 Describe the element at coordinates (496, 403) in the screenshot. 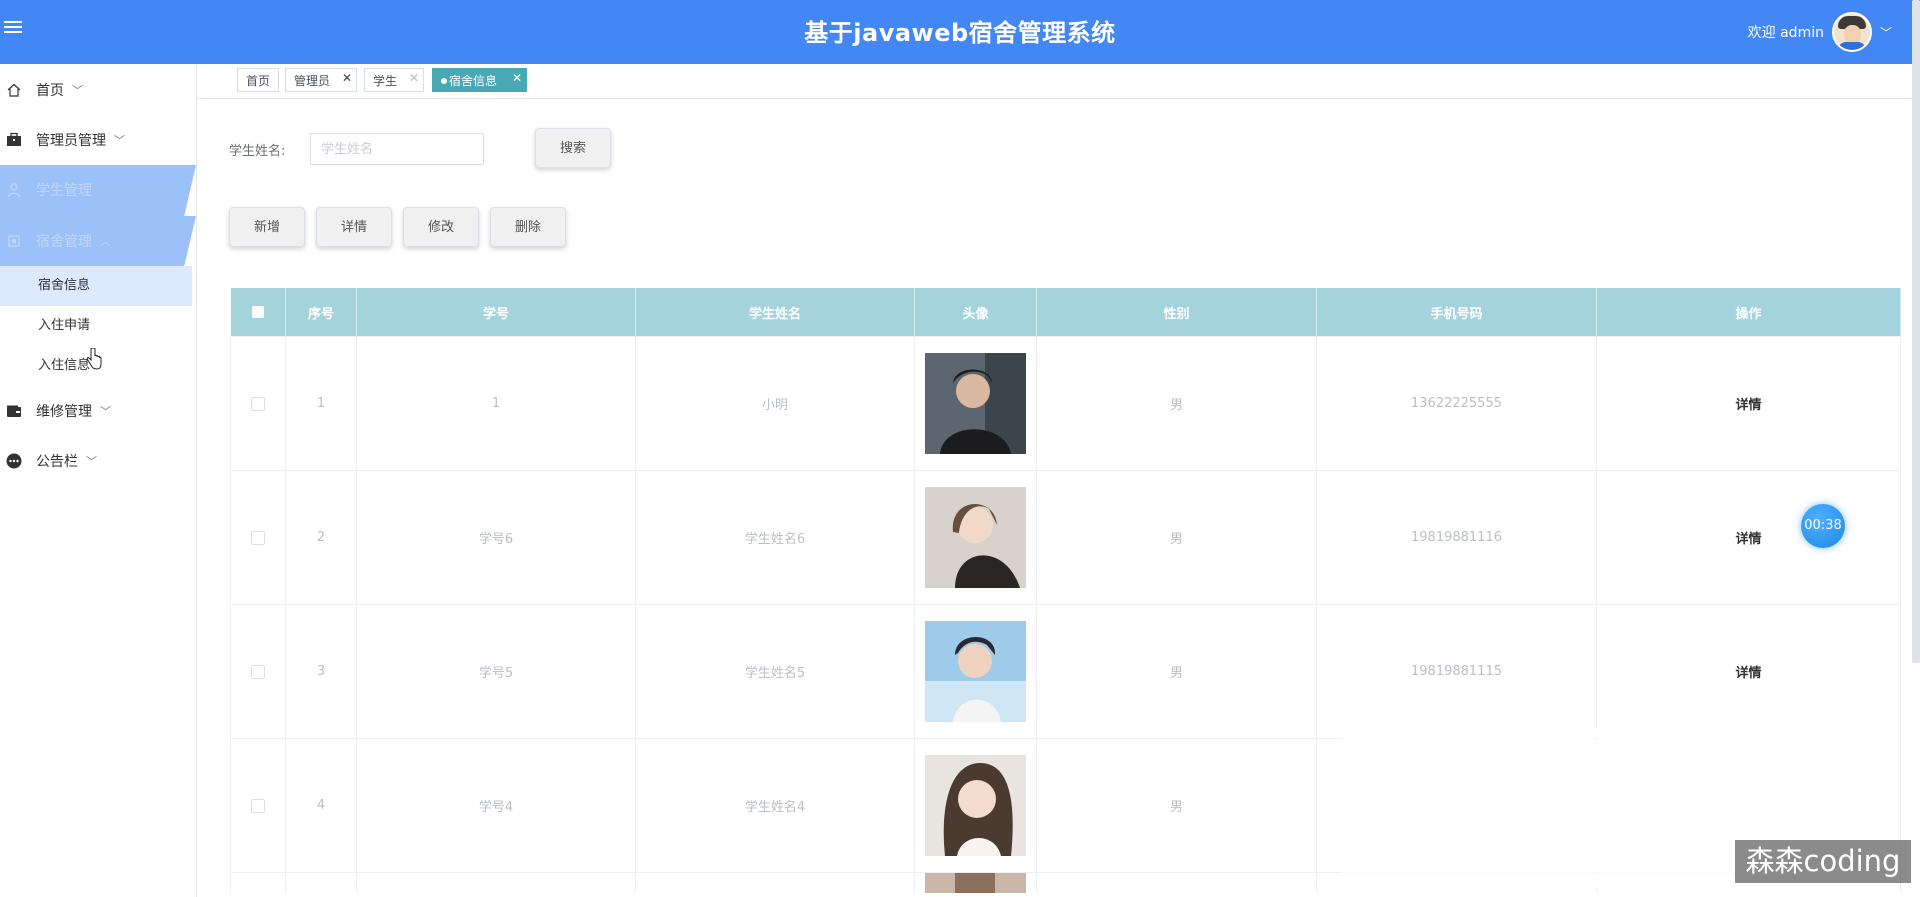

I see `cell-student-no: 1` at that location.